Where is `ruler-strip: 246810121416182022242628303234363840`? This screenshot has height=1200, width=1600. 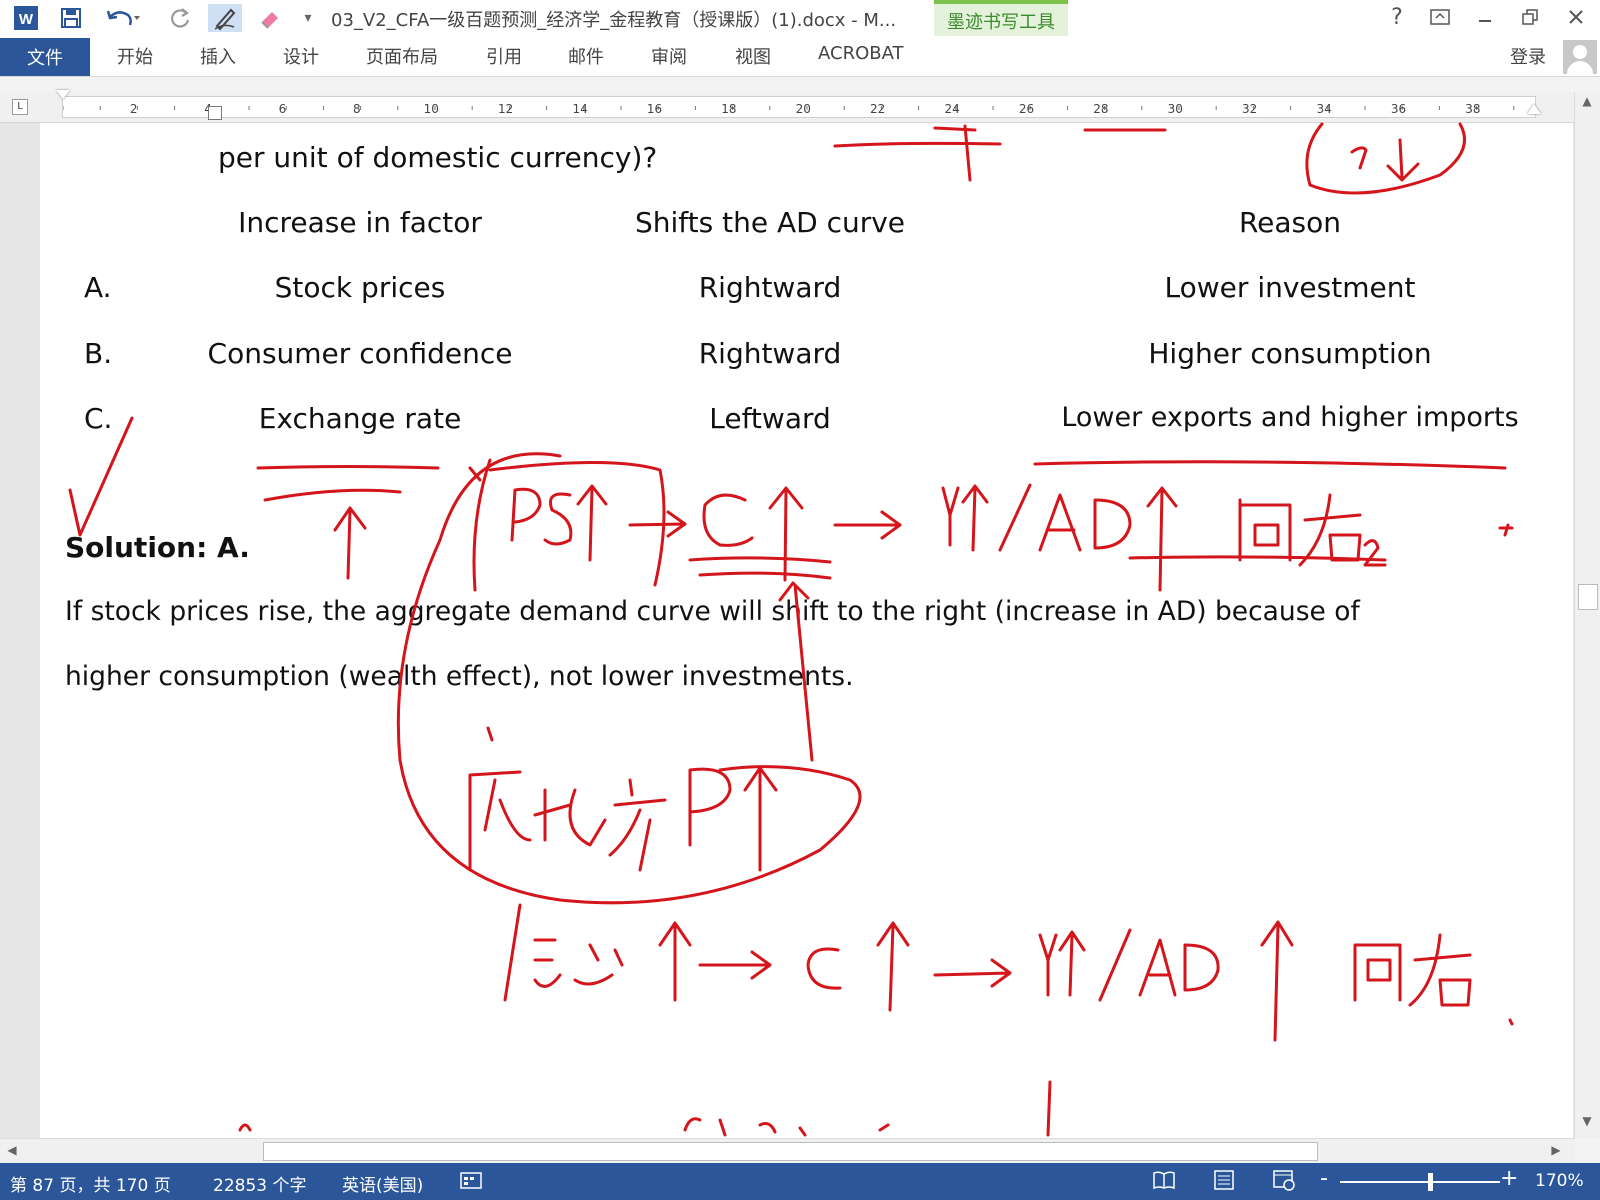 ruler-strip: 246810121416182022242628303234363840 is located at coordinates (799, 107).